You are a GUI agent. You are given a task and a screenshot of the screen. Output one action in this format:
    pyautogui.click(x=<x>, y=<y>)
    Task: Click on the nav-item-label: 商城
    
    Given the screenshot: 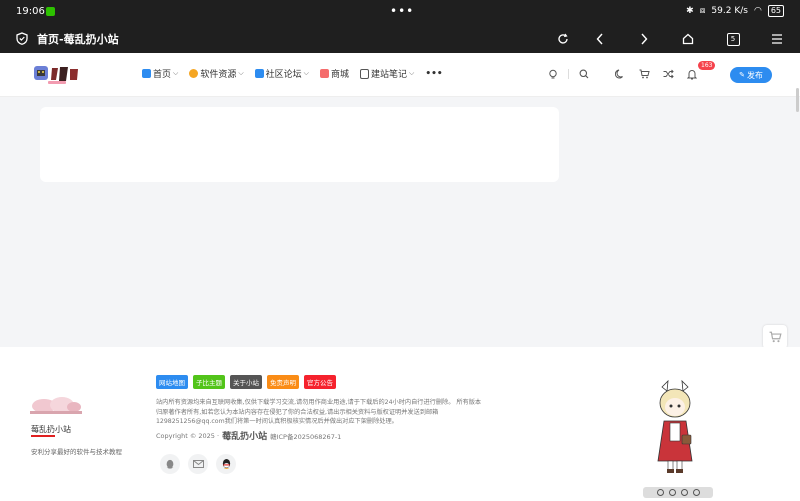 What is the action you would take?
    pyautogui.click(x=339, y=75)
    